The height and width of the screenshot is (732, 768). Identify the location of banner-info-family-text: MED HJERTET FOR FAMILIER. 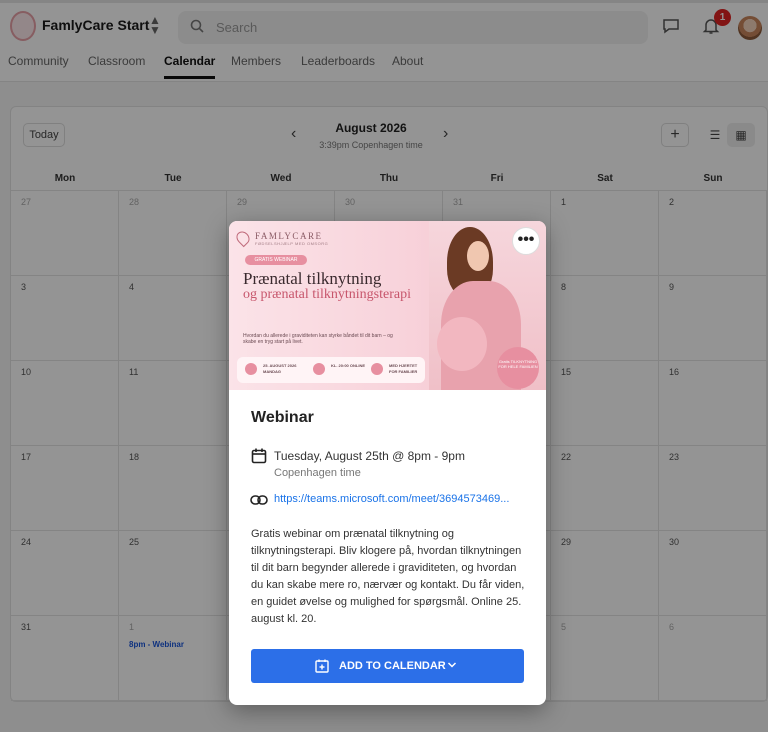
(403, 368).